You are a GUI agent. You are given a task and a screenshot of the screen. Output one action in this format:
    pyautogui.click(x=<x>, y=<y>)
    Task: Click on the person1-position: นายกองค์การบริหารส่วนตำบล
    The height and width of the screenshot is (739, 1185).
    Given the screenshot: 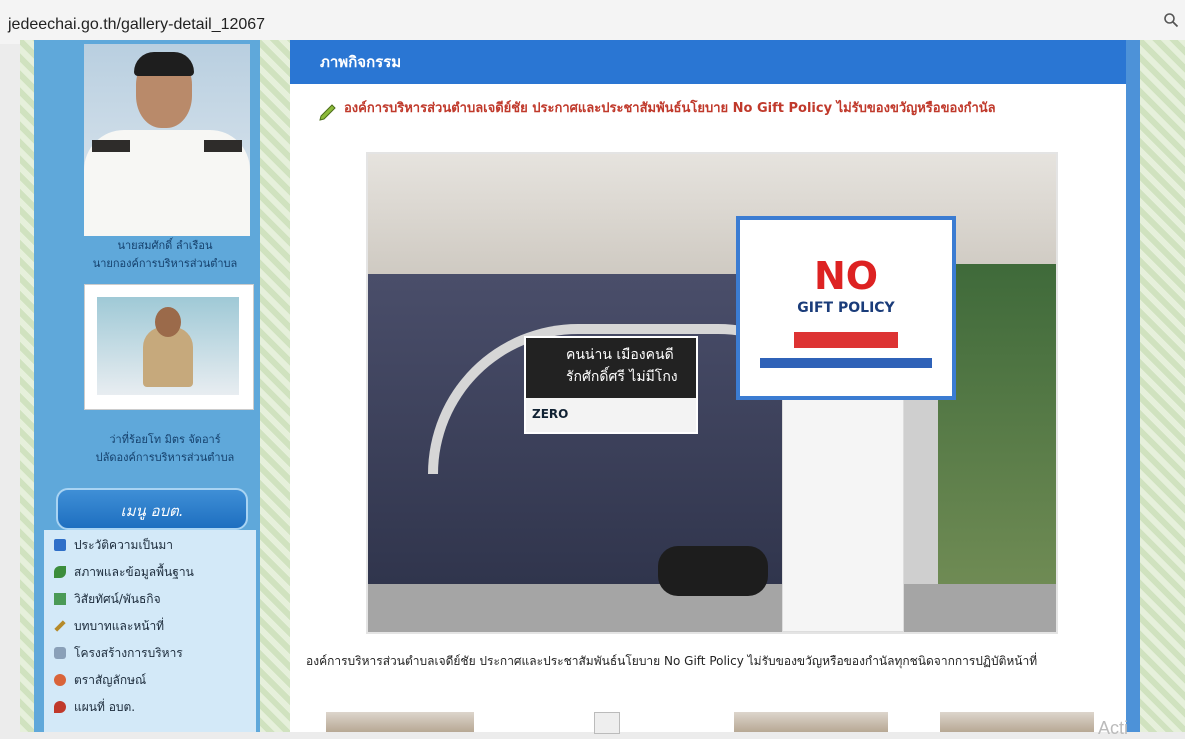 What is the action you would take?
    pyautogui.click(x=165, y=263)
    